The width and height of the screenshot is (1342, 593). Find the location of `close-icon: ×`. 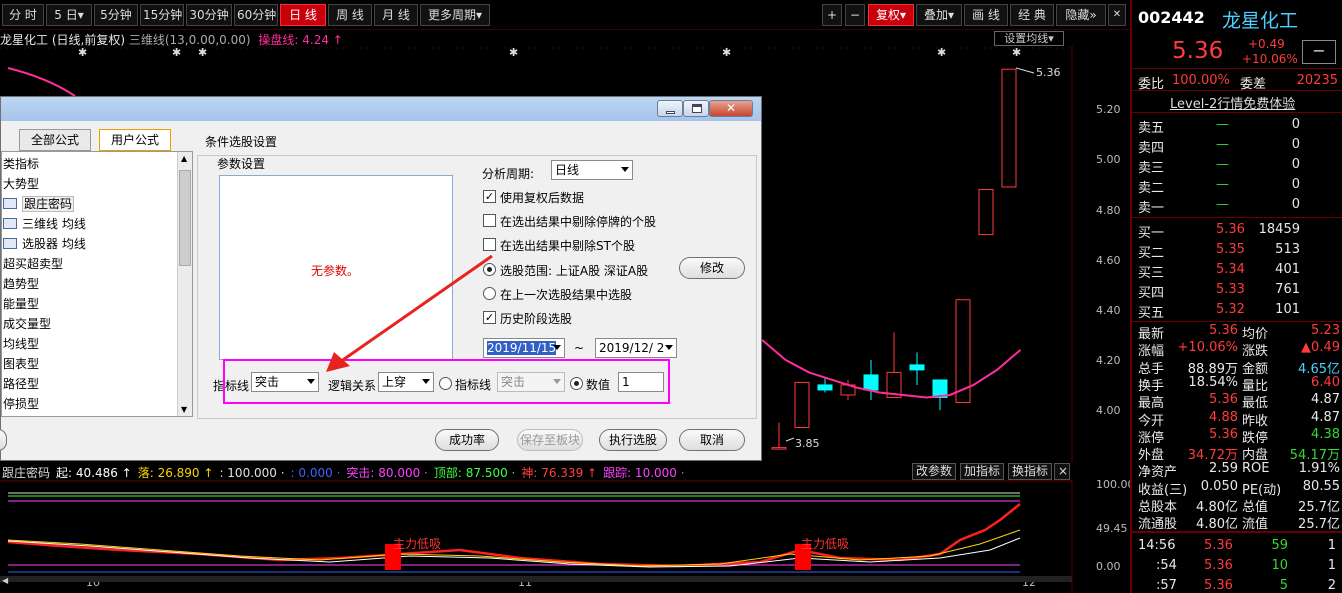

close-icon: × is located at coordinates (1062, 471).